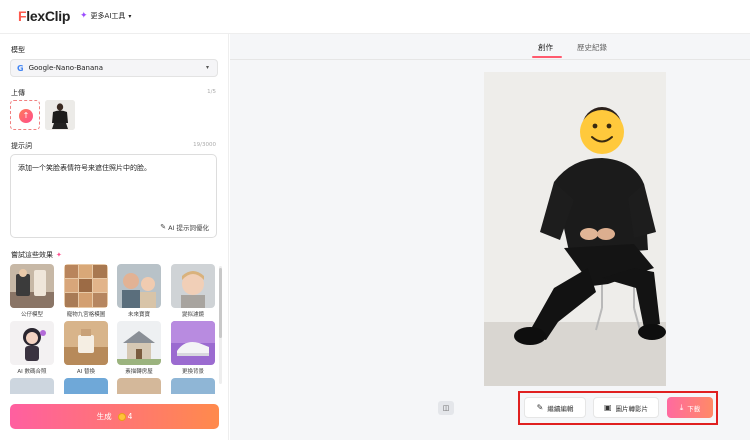 This screenshot has height=440, width=750. I want to click on upload-count: 1/5, so click(211, 92).